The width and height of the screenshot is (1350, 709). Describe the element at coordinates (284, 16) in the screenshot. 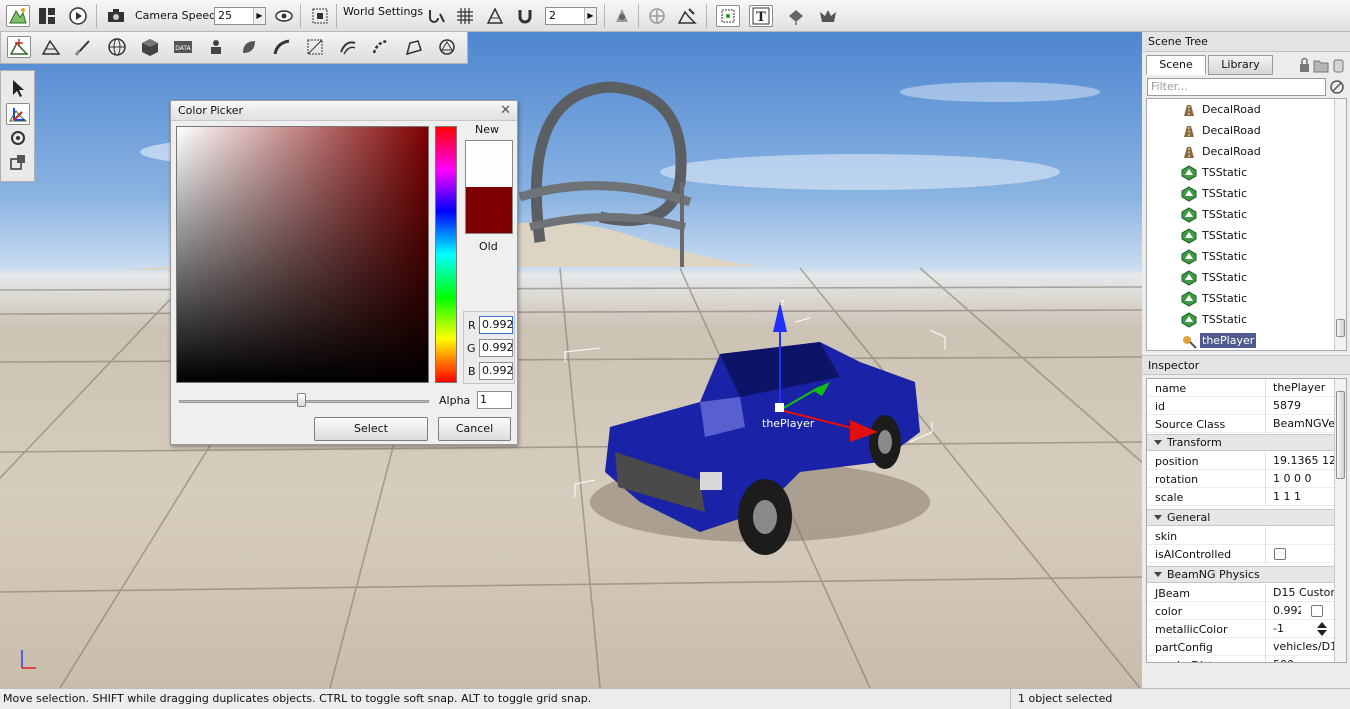

I see `visibility-button` at that location.